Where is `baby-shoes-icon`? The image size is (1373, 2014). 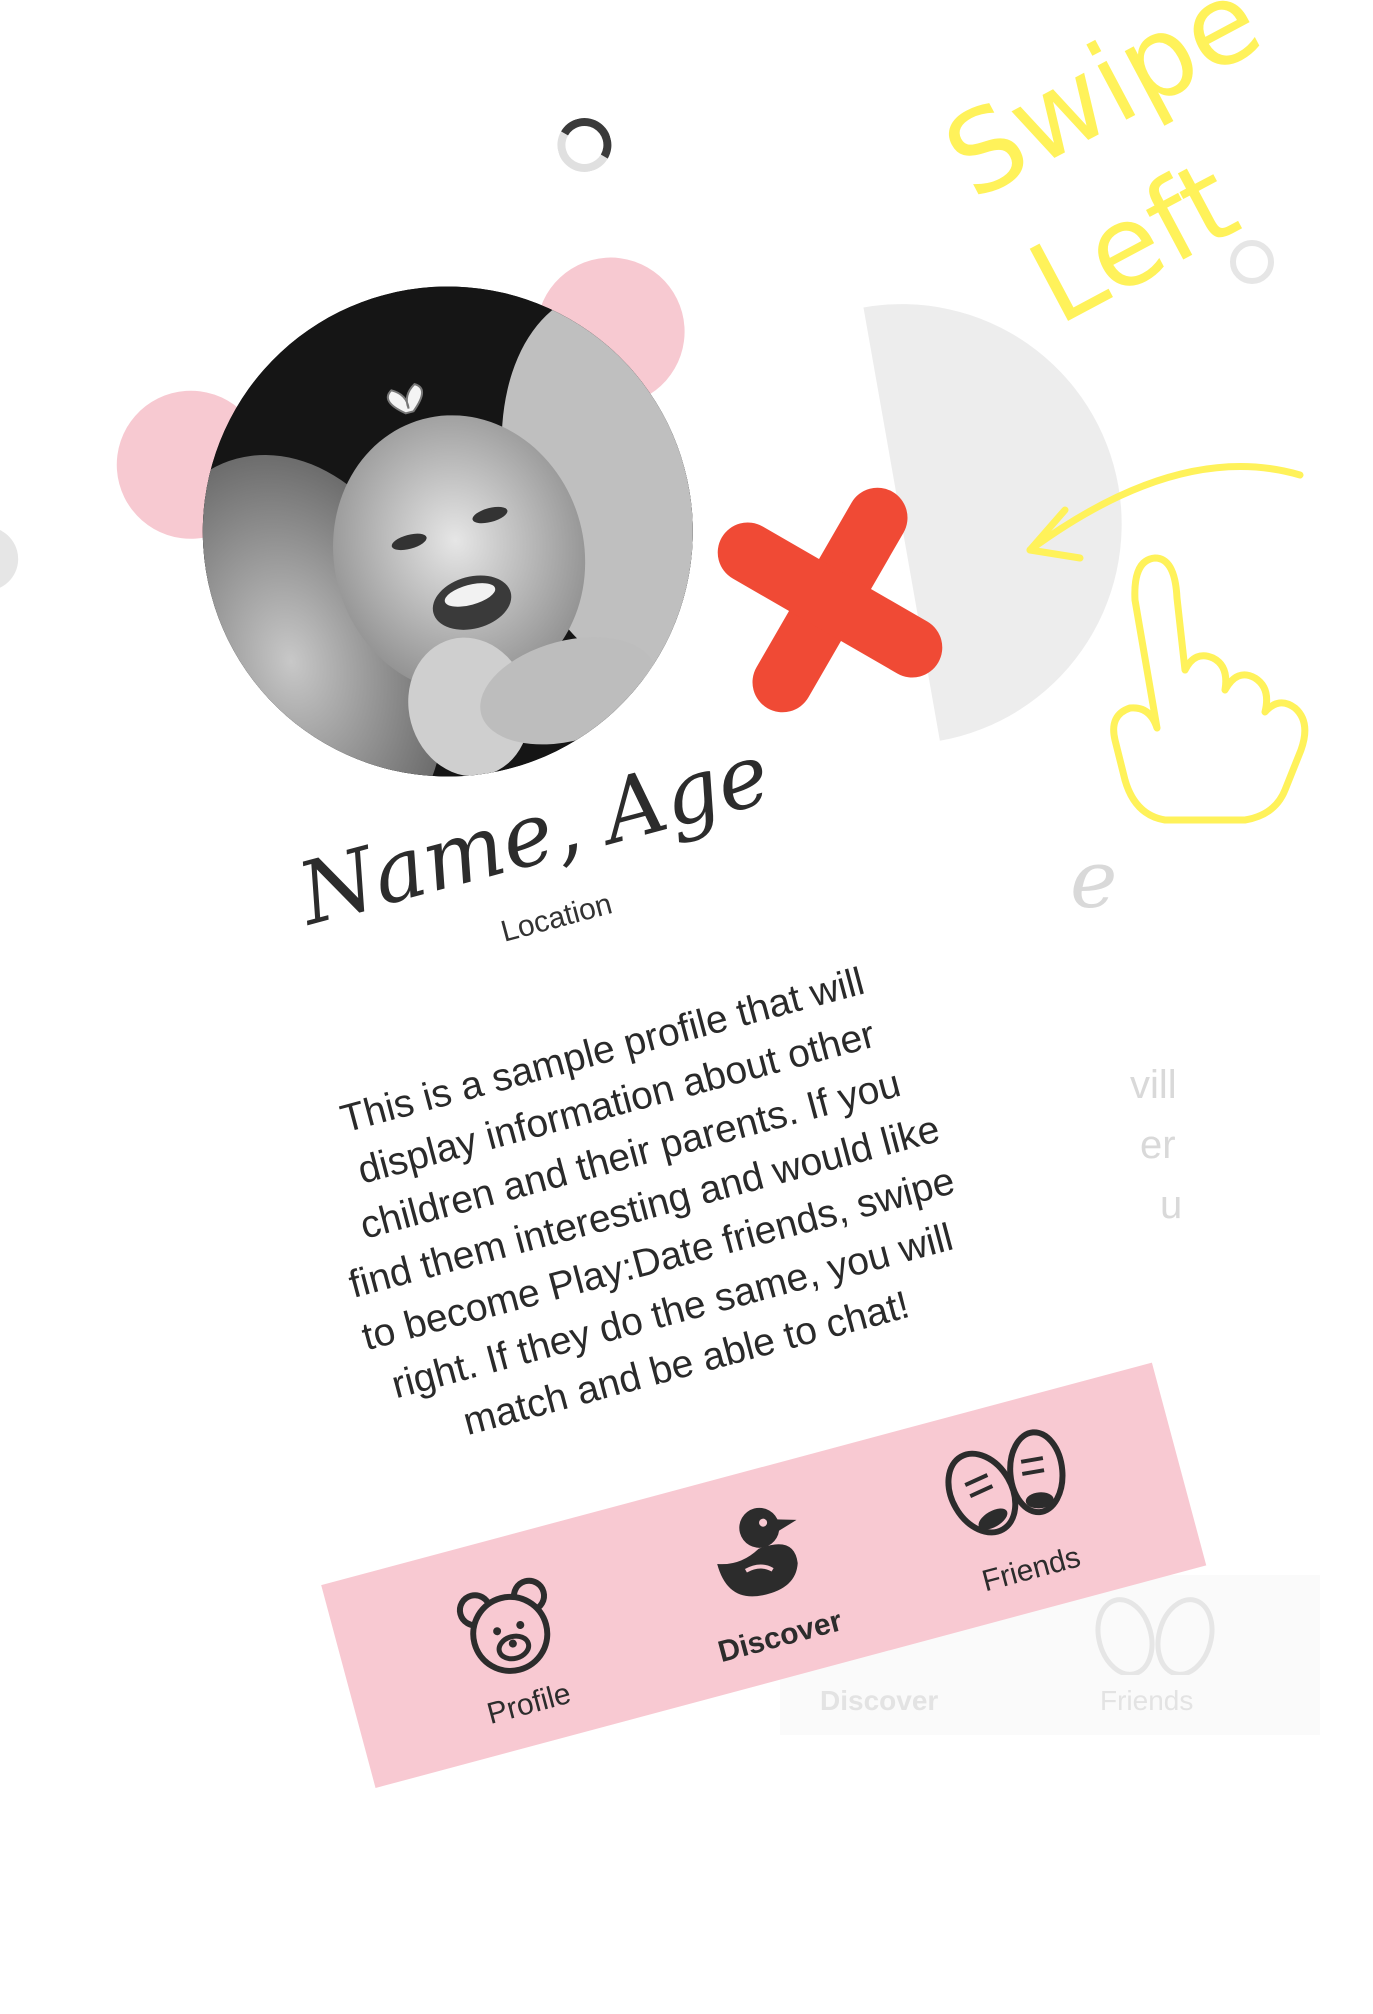 baby-shoes-icon is located at coordinates (1005, 1482).